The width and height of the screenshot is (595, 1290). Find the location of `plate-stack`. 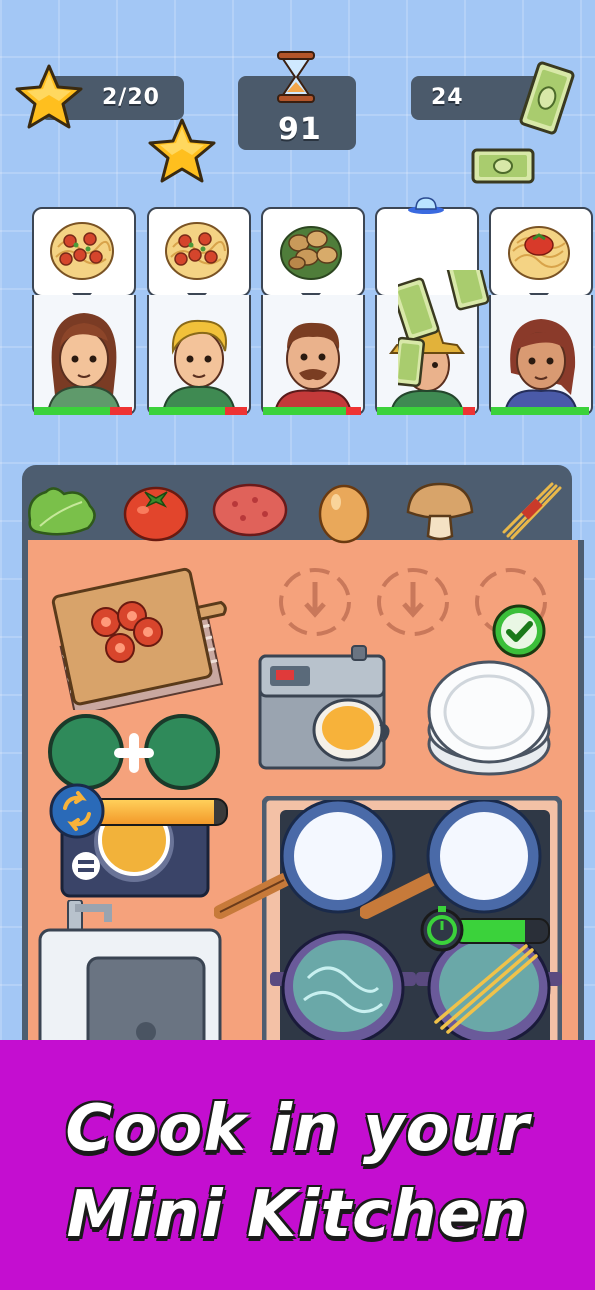

plate-stack is located at coordinates (489, 715).